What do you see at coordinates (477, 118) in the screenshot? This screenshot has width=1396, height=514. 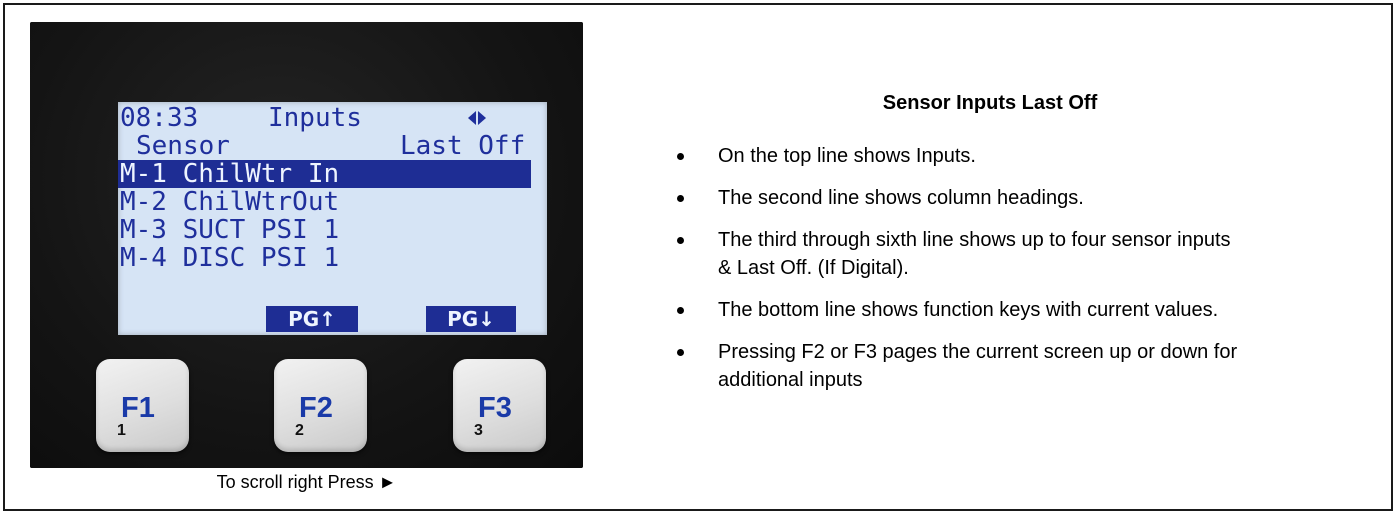 I see `scroll-arrows-icon` at bounding box center [477, 118].